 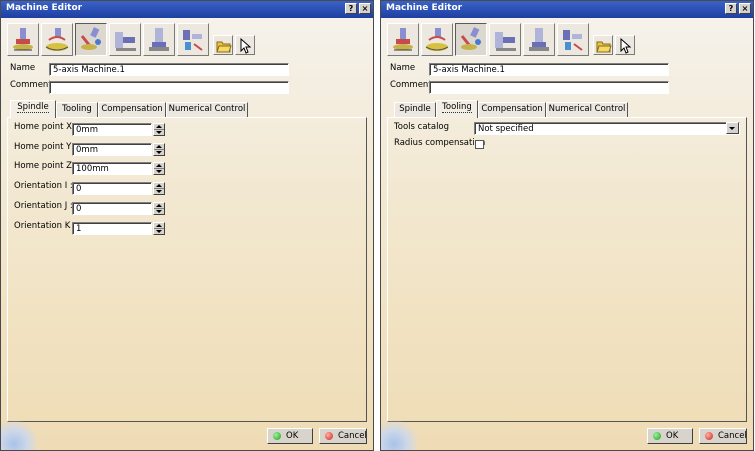 I want to click on orientation-k-label: Orientation K :, so click(x=45, y=226).